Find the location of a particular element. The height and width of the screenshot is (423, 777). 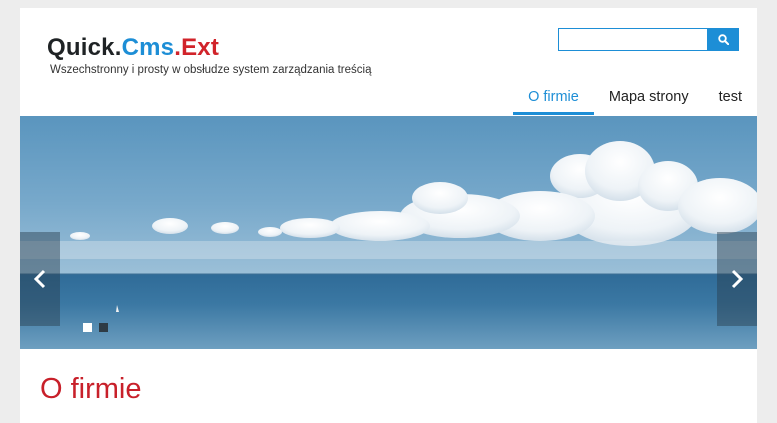

chevron-right-icon is located at coordinates (737, 279).